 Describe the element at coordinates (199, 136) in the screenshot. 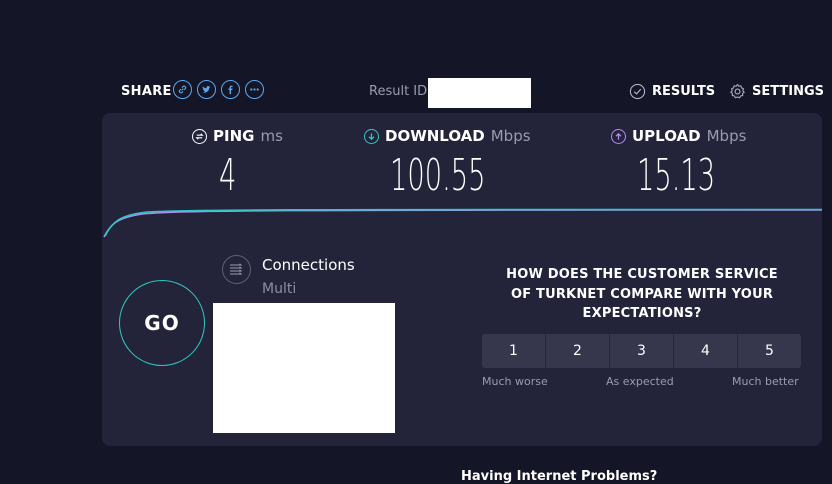

I see `ping-icon` at that location.